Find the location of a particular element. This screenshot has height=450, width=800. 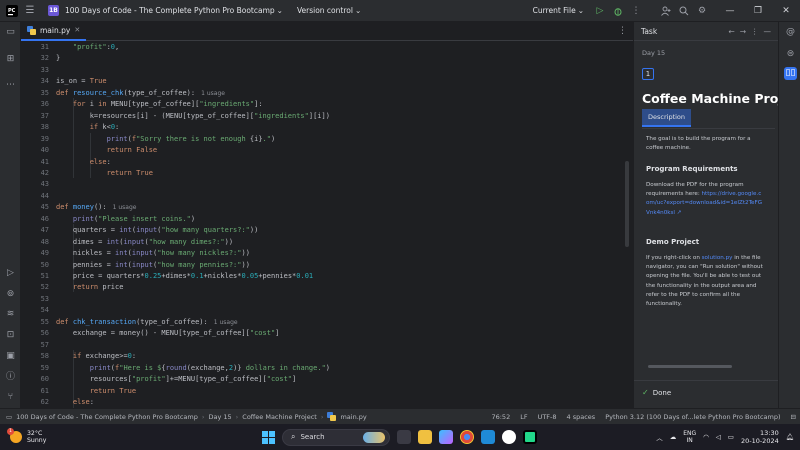

notifications-icon: ⊜ is located at coordinates (790, 54).